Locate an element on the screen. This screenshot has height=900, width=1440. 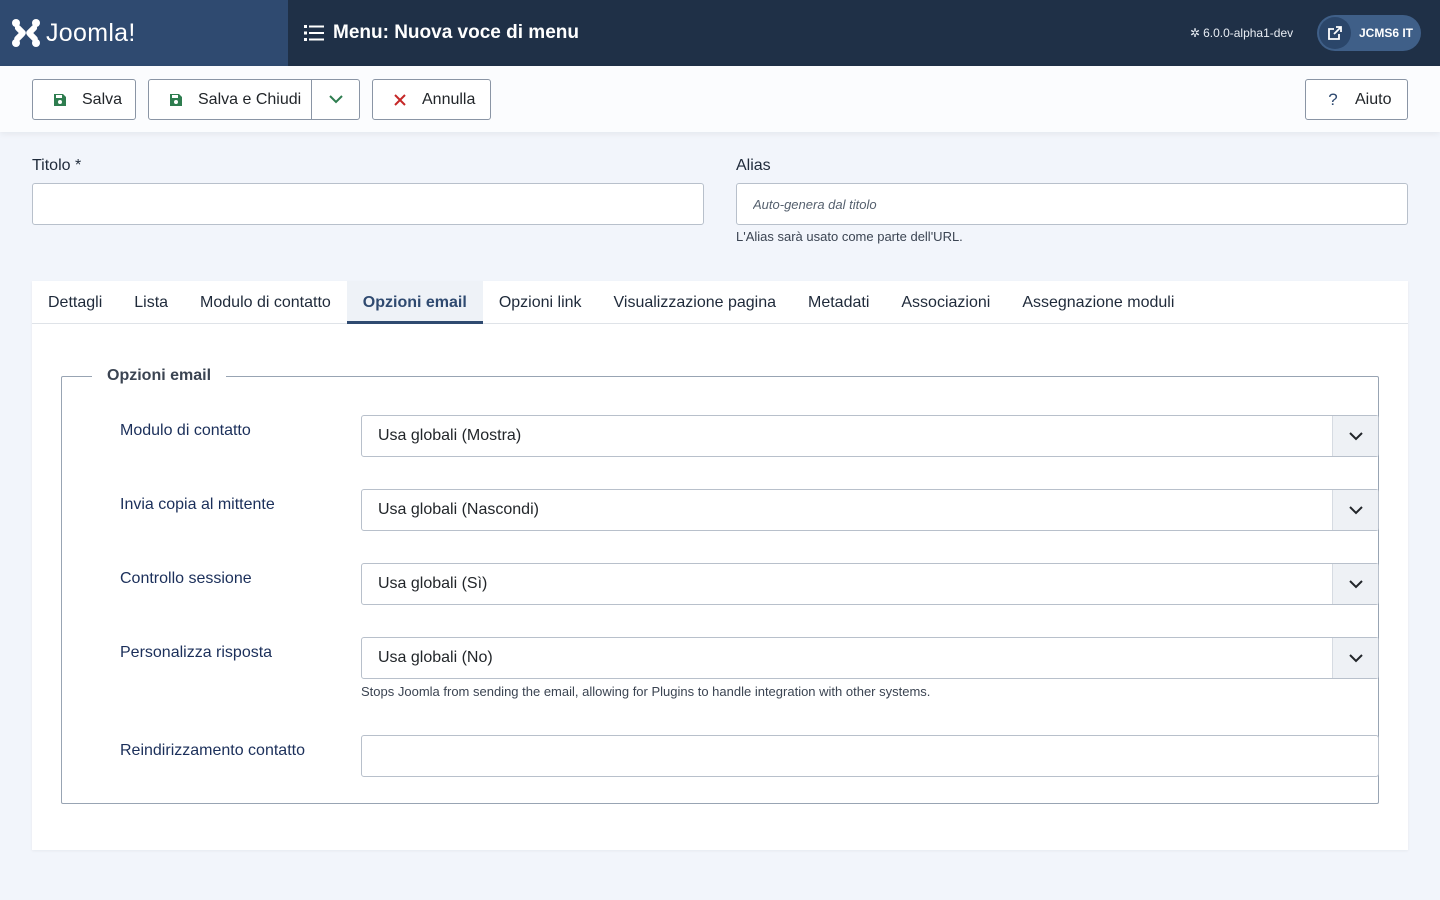
contact-redirect-label: Reindirizzamento contatto is located at coordinates (212, 750).